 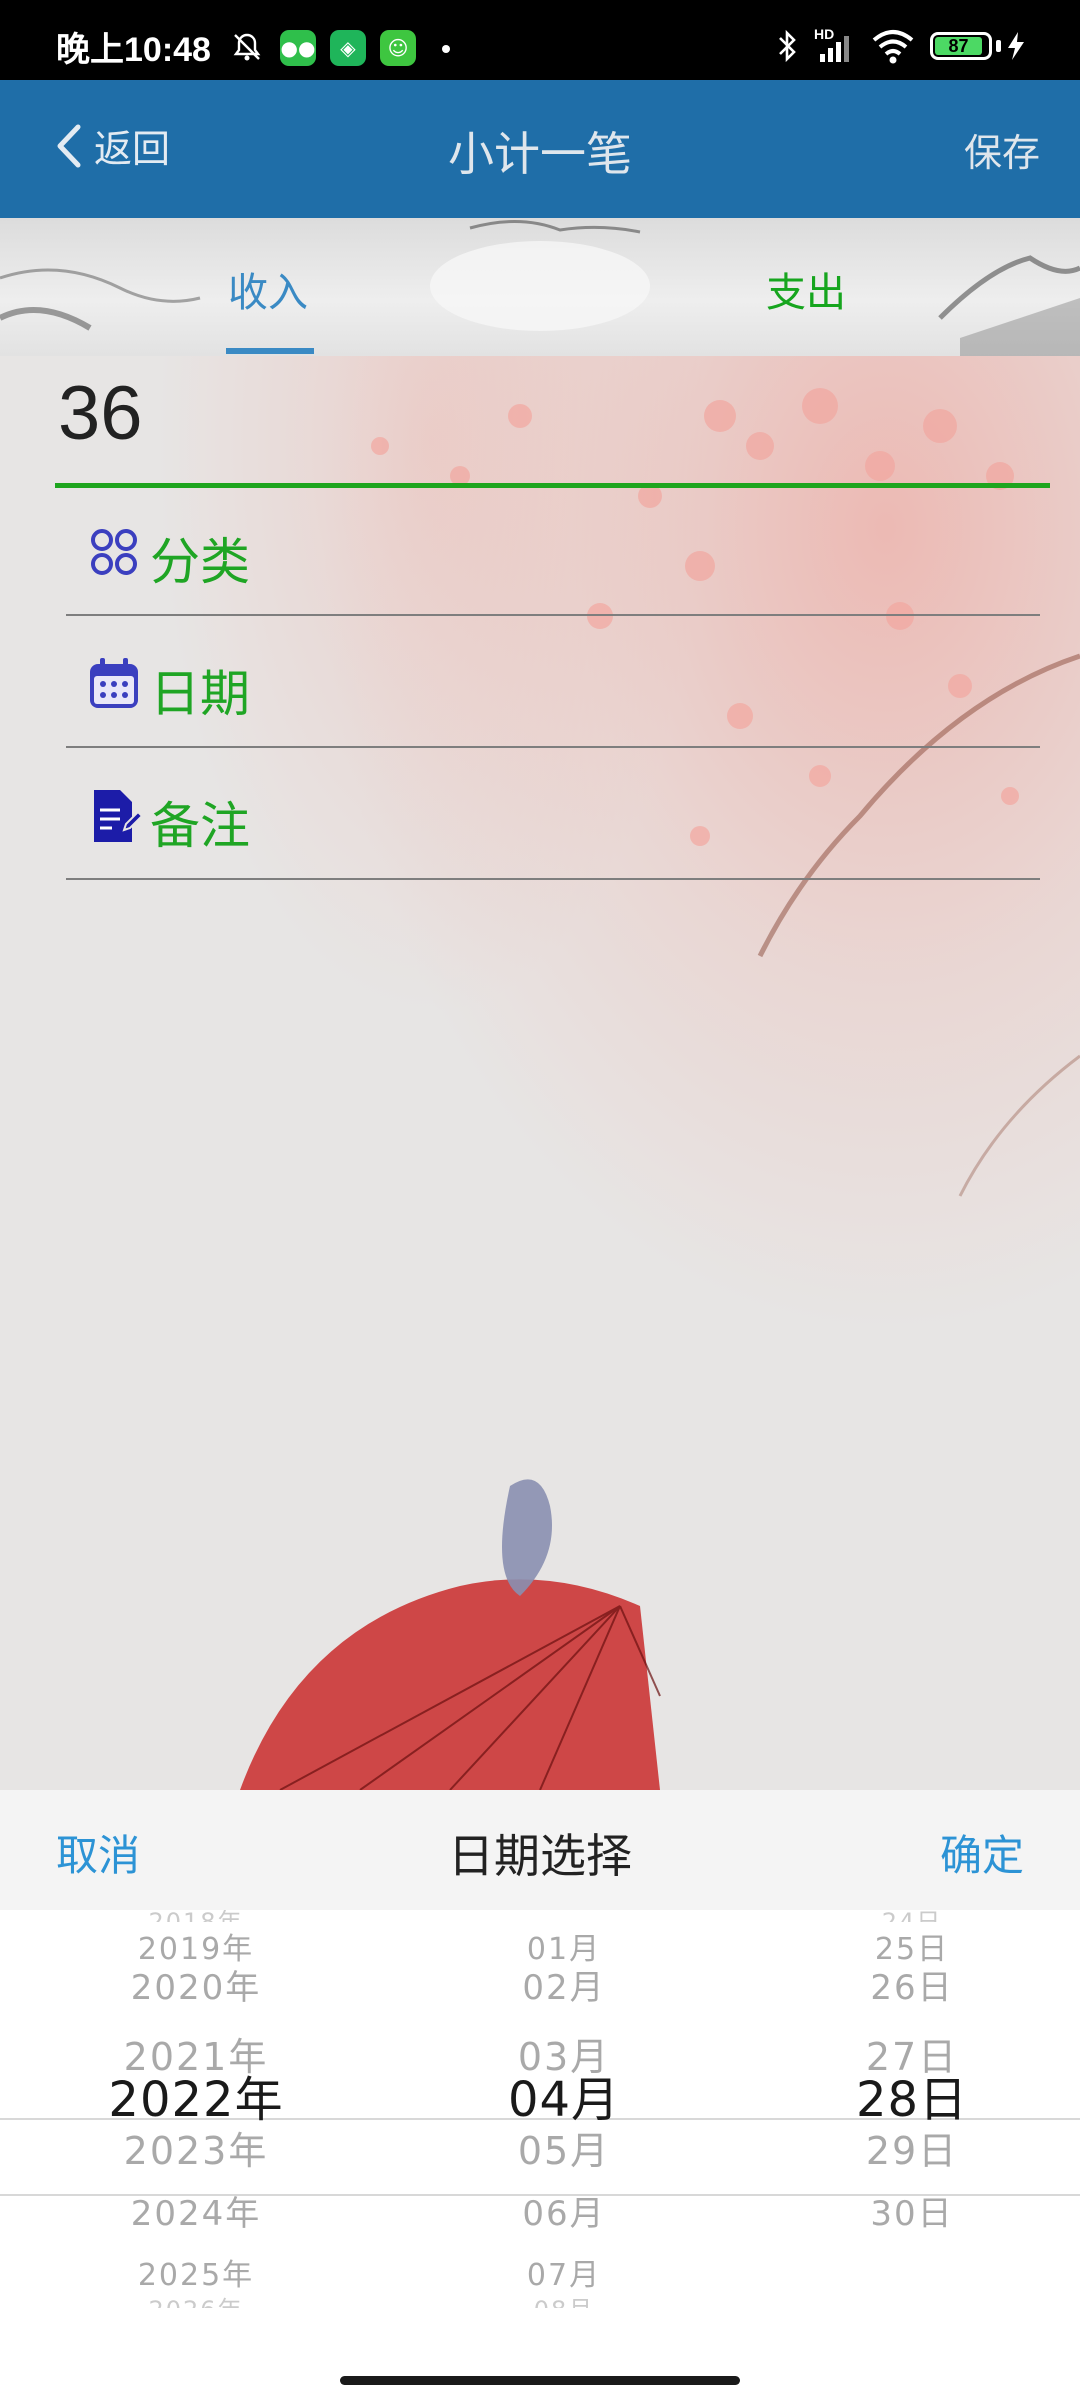 I want to click on status-bar: 晚上10:48 ●● ◈ ☺ HD 87, so click(x=540, y=40).